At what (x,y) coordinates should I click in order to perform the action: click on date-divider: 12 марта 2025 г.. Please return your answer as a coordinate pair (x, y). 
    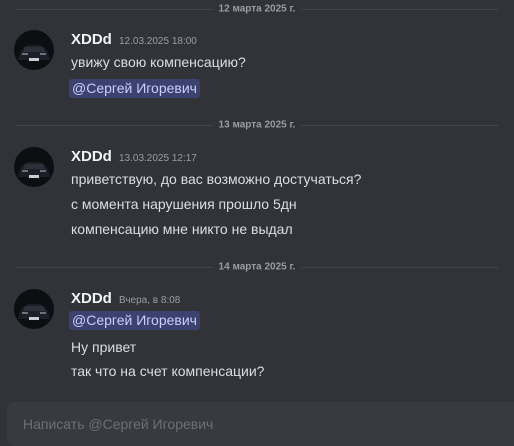
    Looking at the image, I should click on (257, 9).